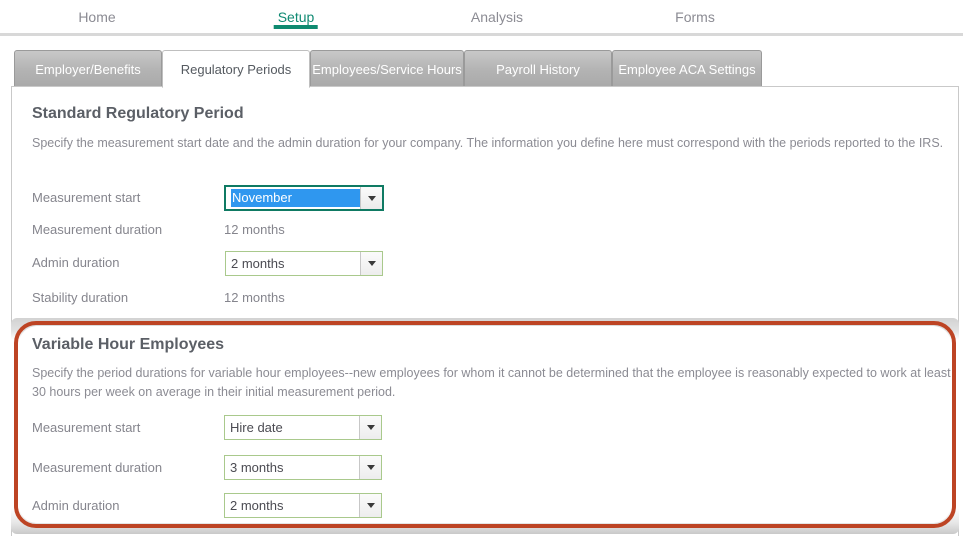 This screenshot has height=536, width=963. I want to click on tab-regulatory-periods: Regulatory Periods, so click(236, 69).